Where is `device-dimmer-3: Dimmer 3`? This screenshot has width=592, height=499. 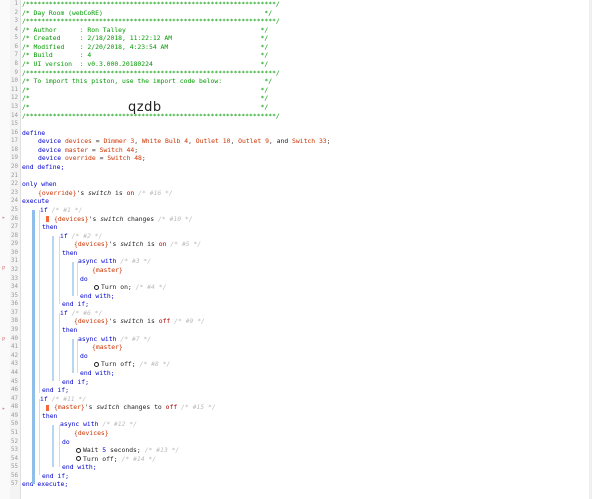
device-dimmer-3: Dimmer 3 is located at coordinates (118, 141).